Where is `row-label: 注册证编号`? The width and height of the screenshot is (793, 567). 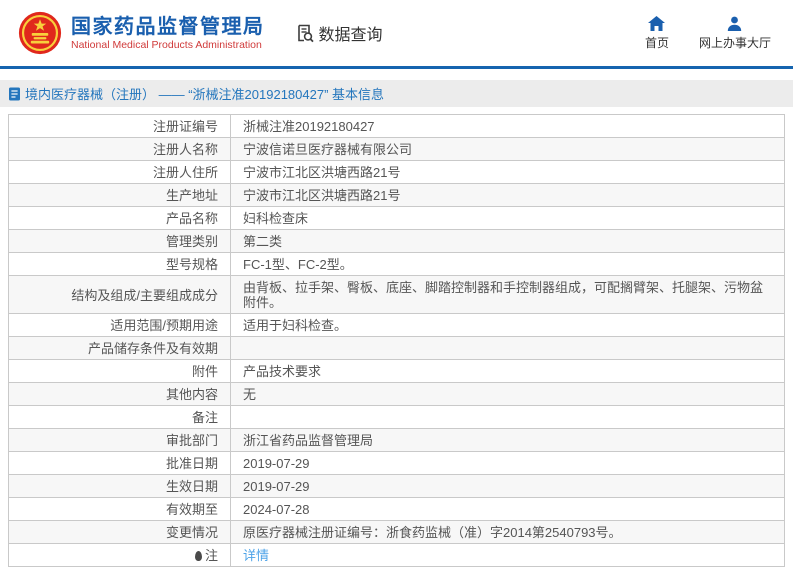
row-label: 注册证编号 is located at coordinates (120, 126).